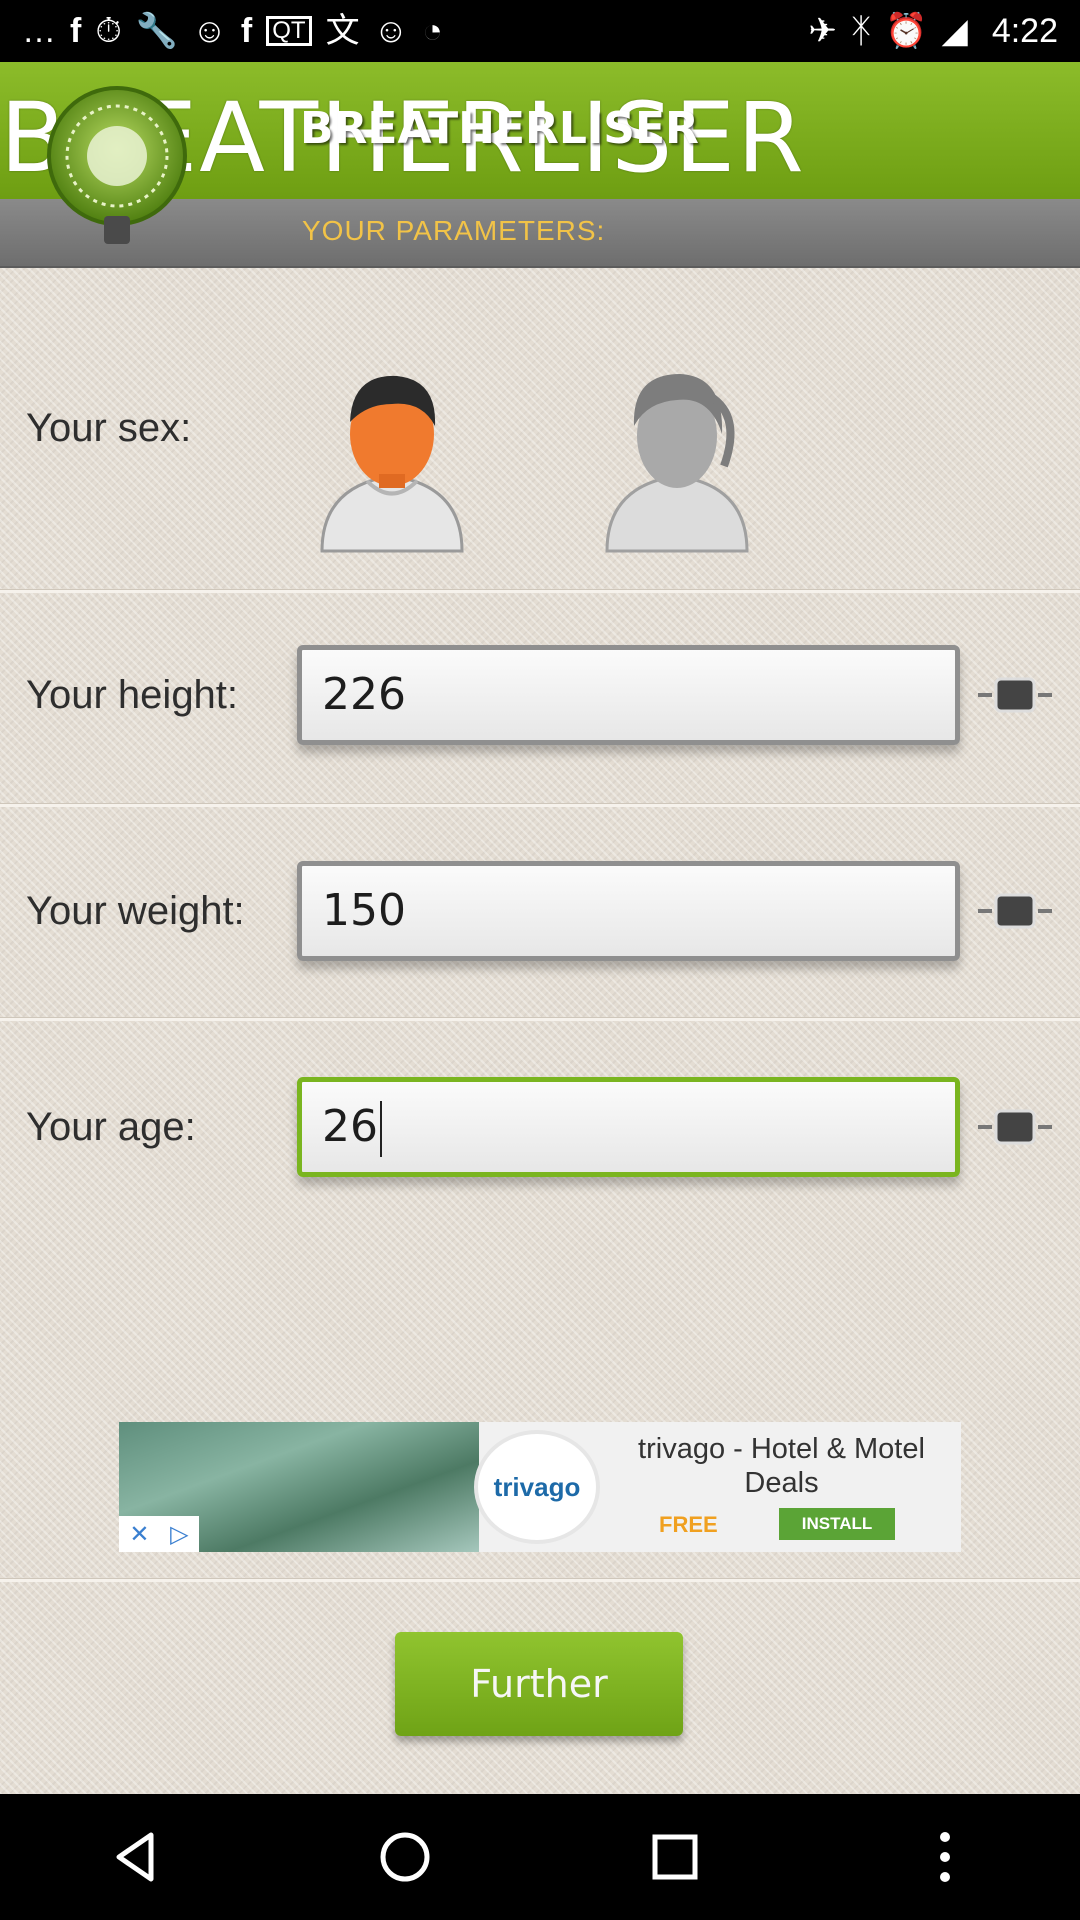  What do you see at coordinates (364, 694) in the screenshot?
I see `height-value: 226` at bounding box center [364, 694].